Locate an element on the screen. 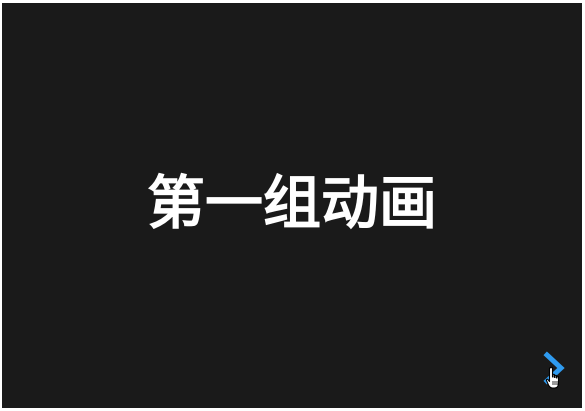  chevron-right-icon is located at coordinates (554, 368).